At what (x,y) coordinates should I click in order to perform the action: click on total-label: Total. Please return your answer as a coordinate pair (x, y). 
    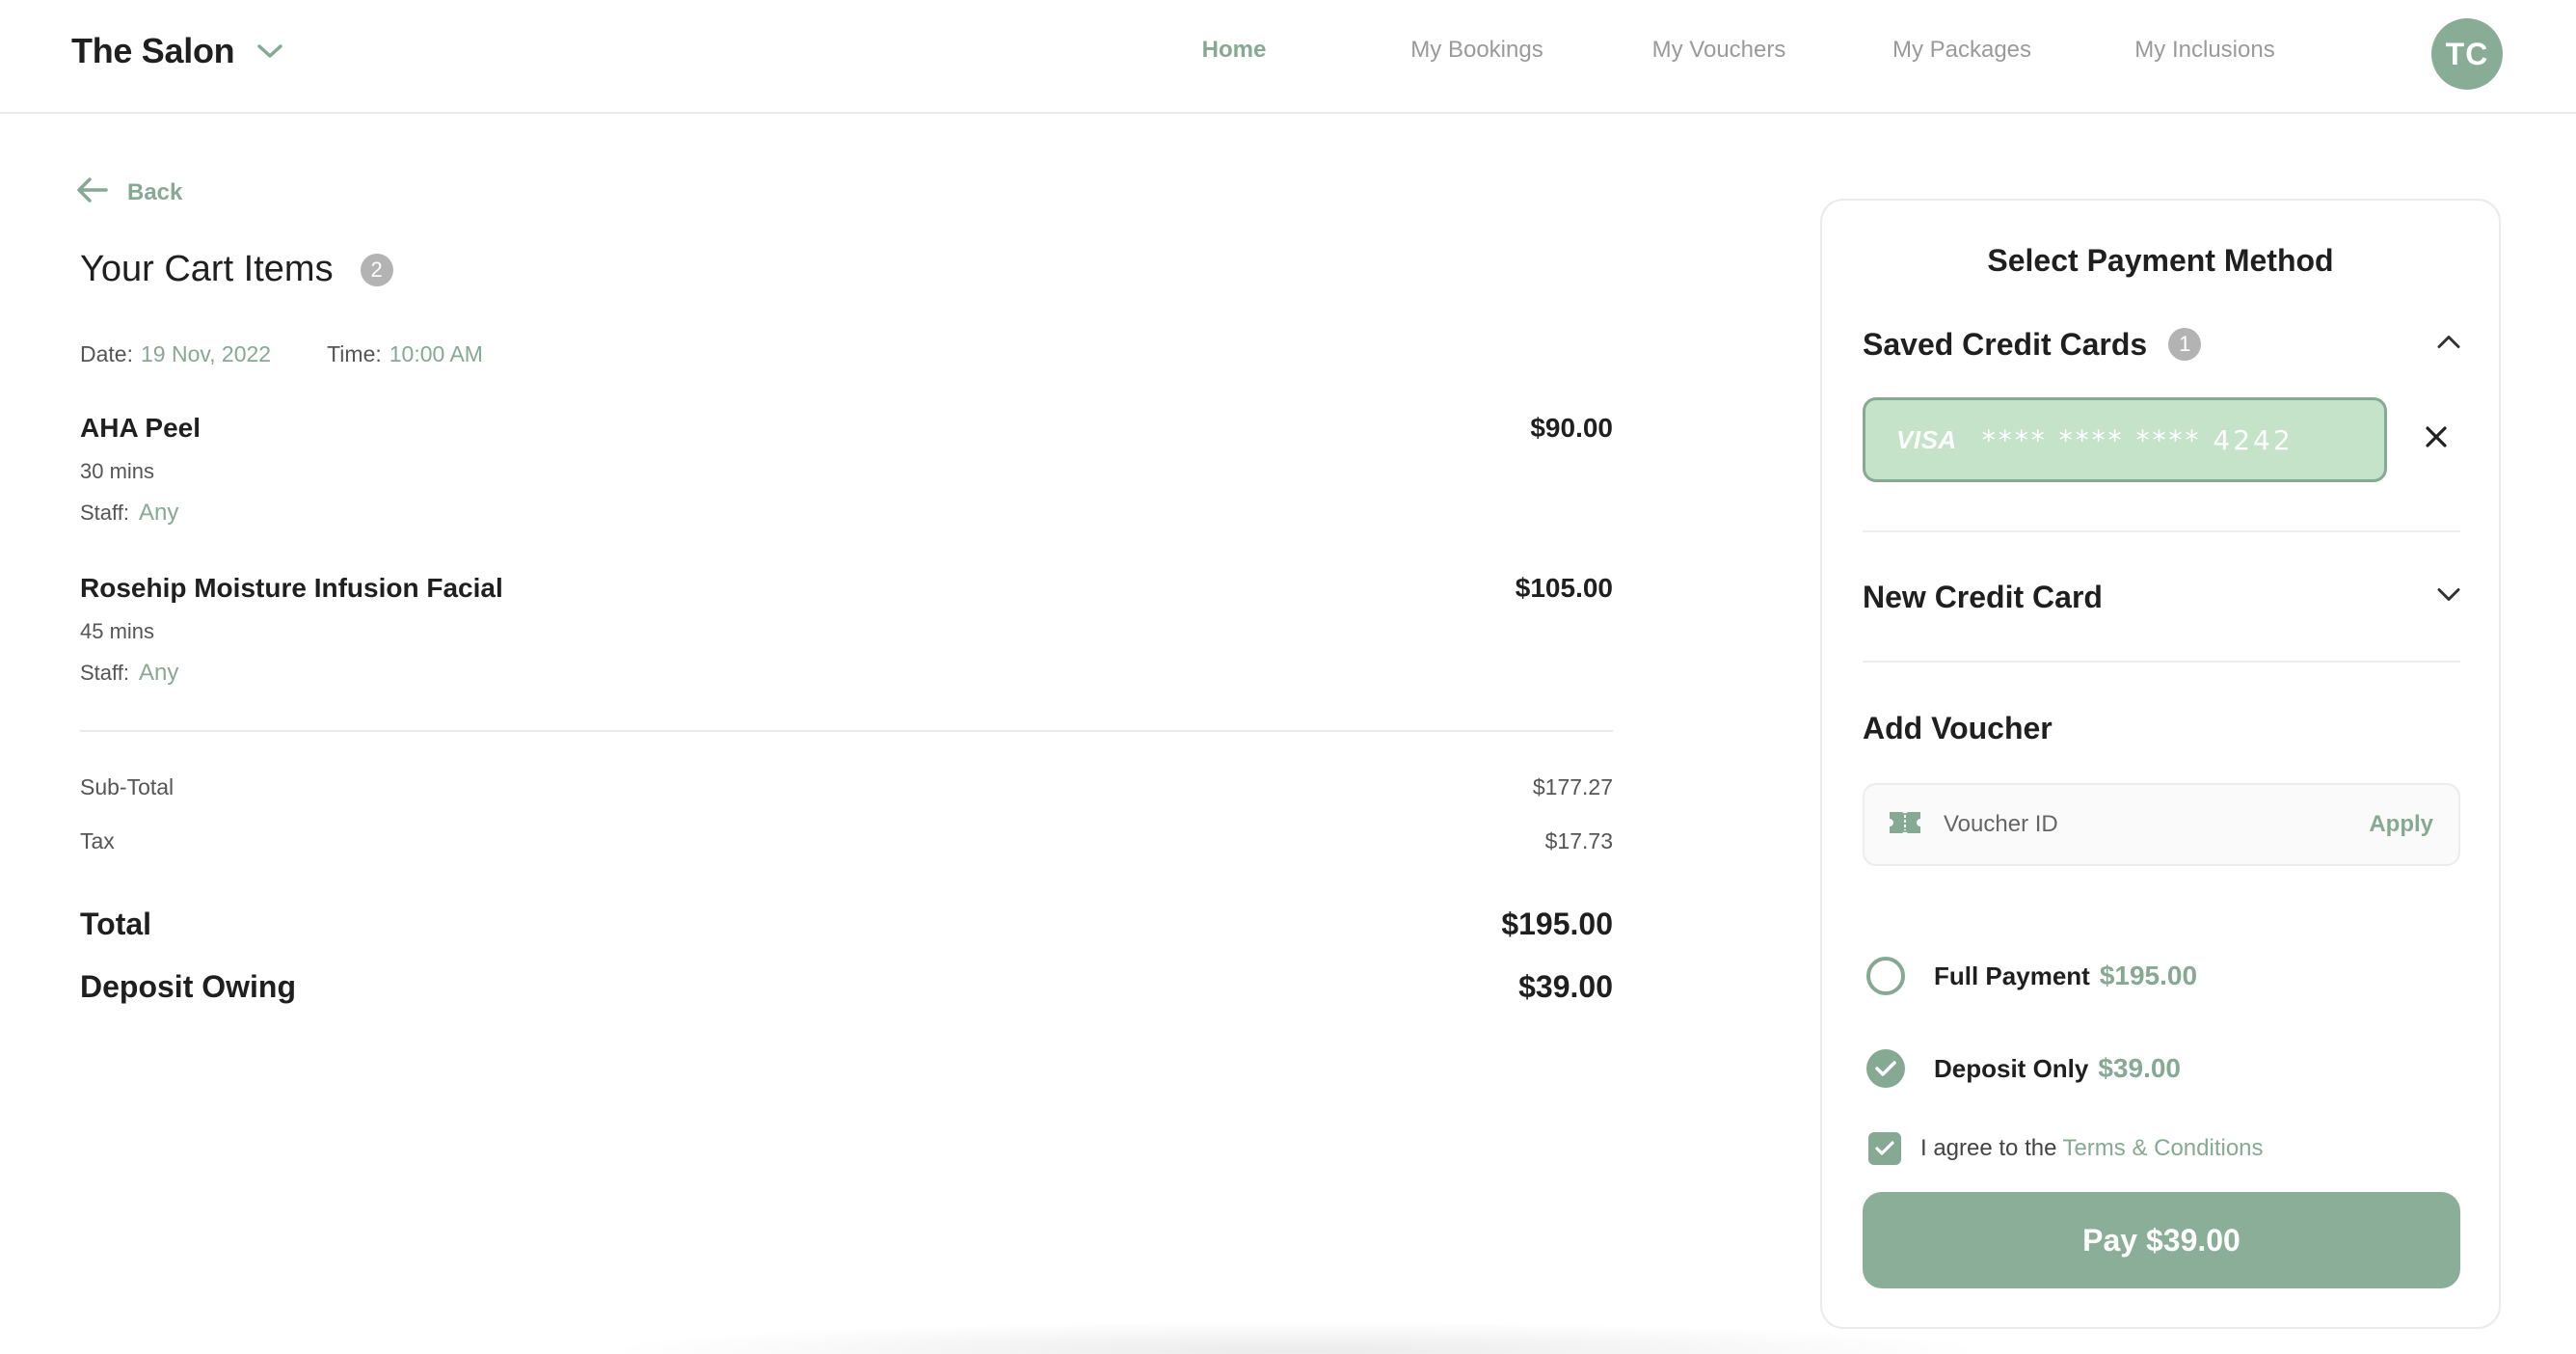
    Looking at the image, I should click on (116, 924).